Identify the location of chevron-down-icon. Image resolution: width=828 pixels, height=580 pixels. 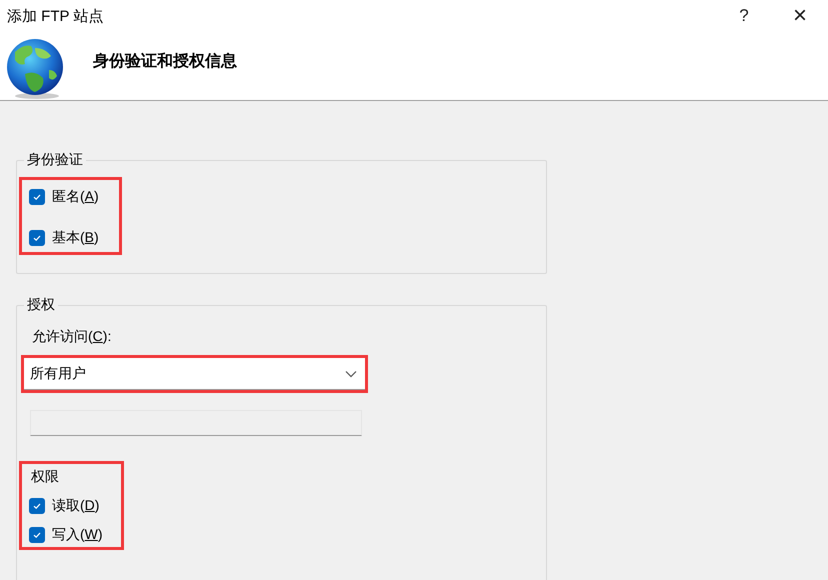
(351, 374).